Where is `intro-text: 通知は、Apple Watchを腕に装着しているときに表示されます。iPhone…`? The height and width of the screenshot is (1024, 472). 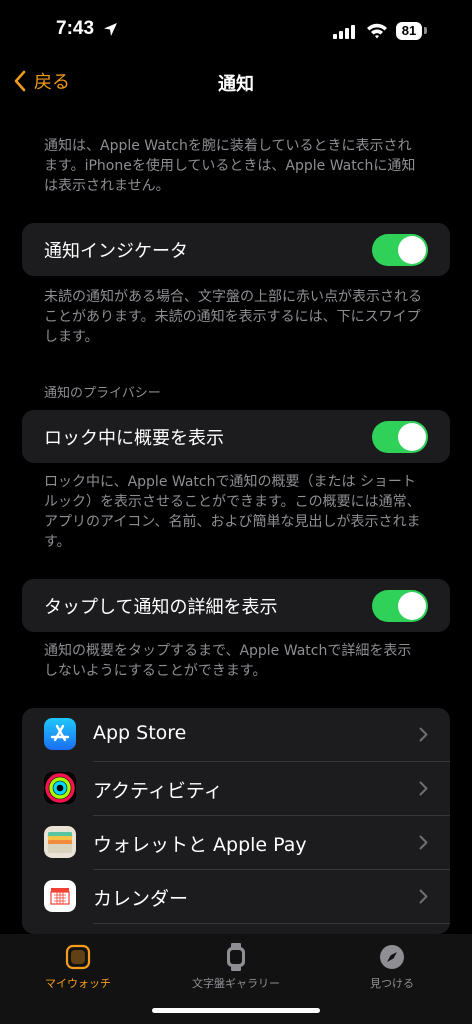 intro-text: 通知は、Apple Watchを腕に装着しているときに表示されます。iPhone… is located at coordinates (230, 166).